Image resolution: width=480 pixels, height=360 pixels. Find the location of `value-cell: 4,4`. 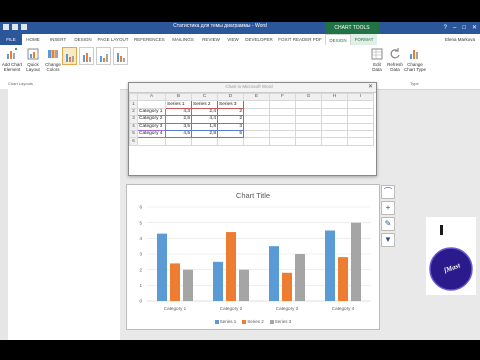

value-cell: 4,4 is located at coordinates (204, 119).